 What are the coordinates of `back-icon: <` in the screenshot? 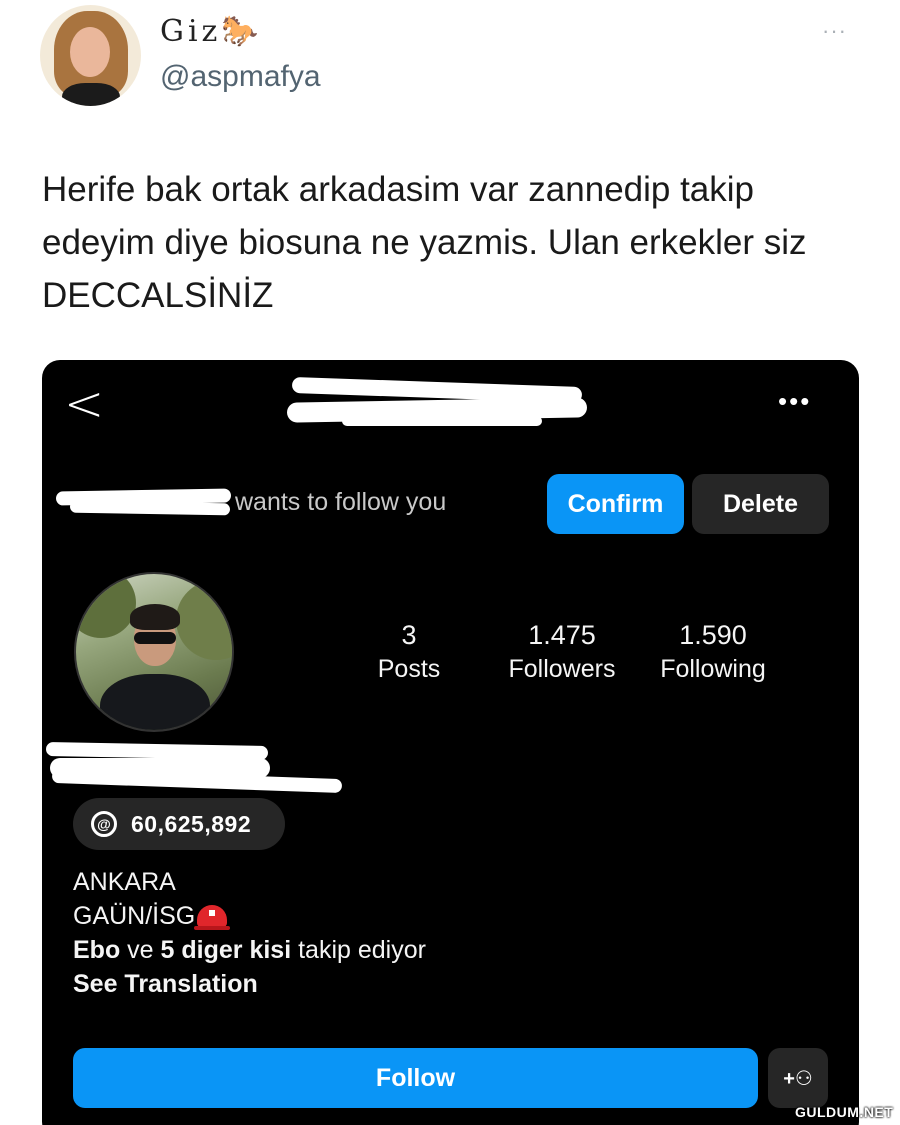 It's located at (84, 404).